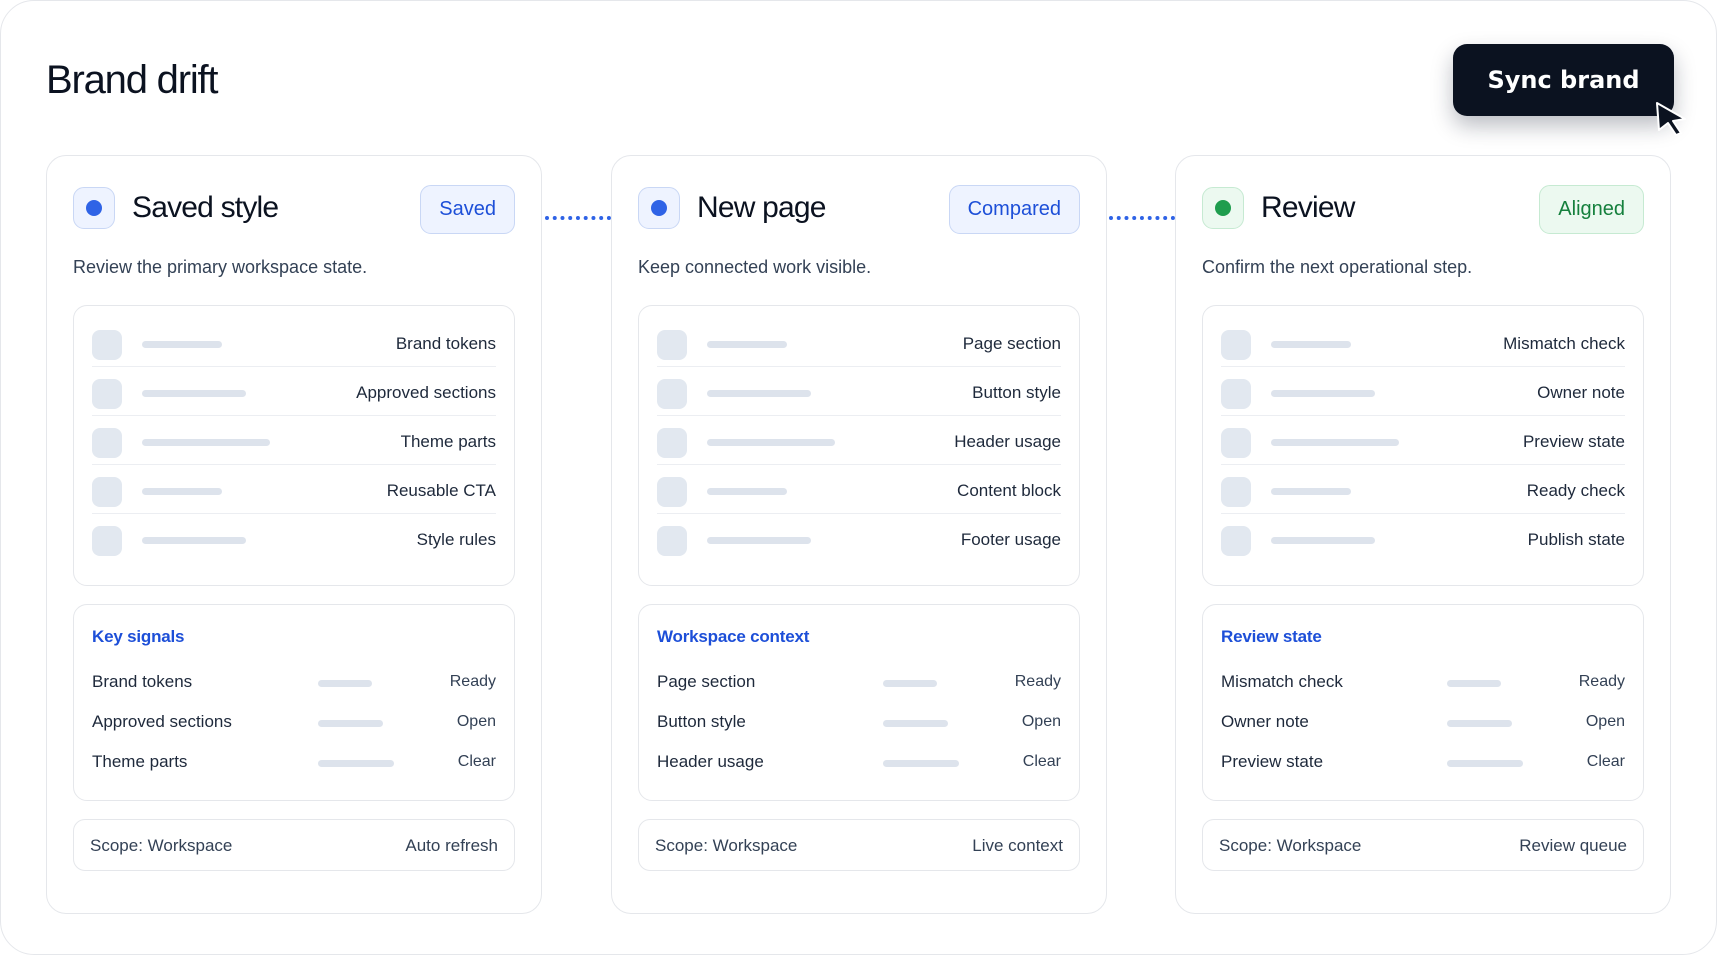 This screenshot has height=956, width=1718. What do you see at coordinates (162, 721) in the screenshot?
I see `signal-label: Approved sections` at bounding box center [162, 721].